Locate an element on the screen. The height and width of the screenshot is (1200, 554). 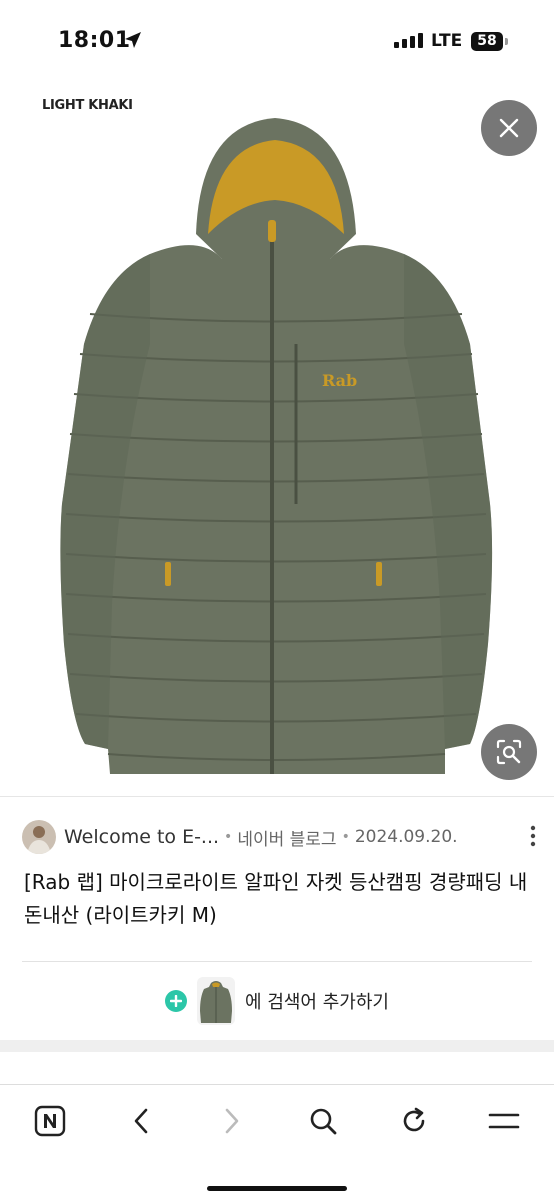
search-button is located at coordinates (323, 1121).